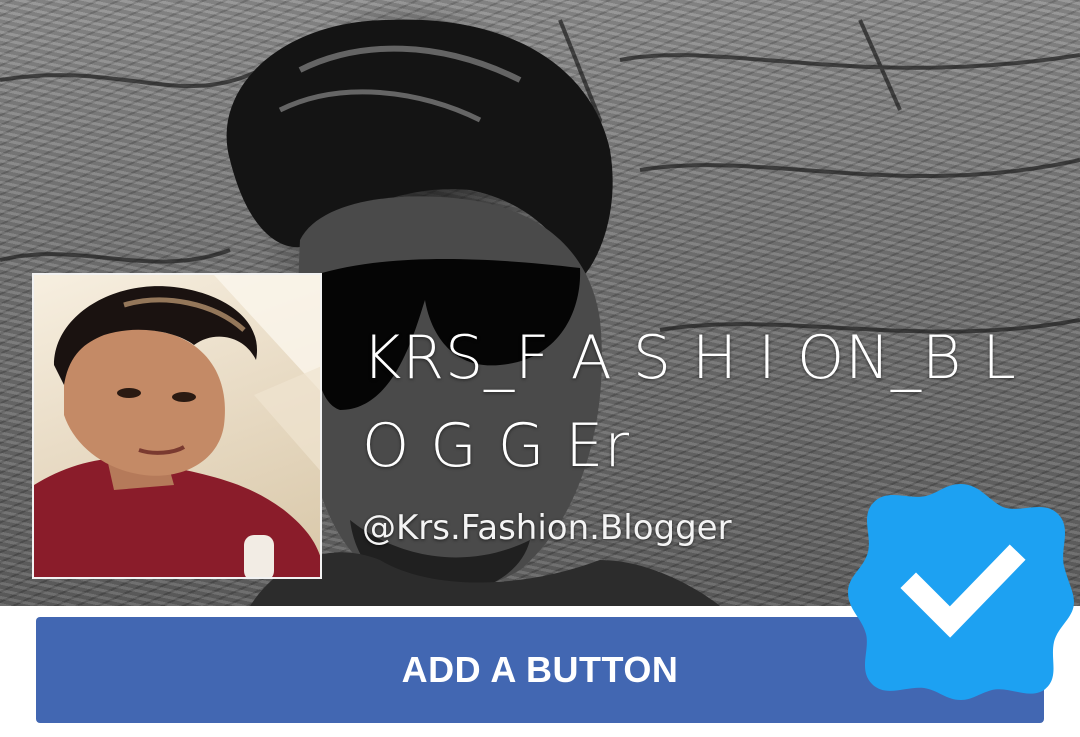  I want to click on profile-picture-artwork, so click(177, 426).